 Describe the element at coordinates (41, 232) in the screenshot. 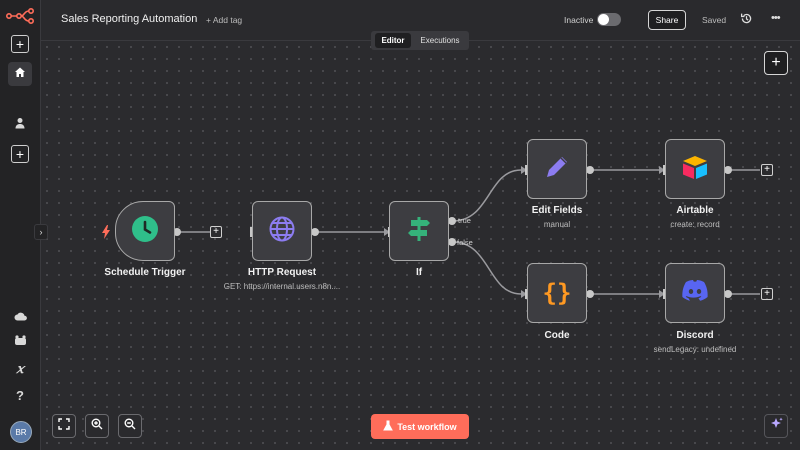

I see `expand-sidebar-icon: ›` at that location.